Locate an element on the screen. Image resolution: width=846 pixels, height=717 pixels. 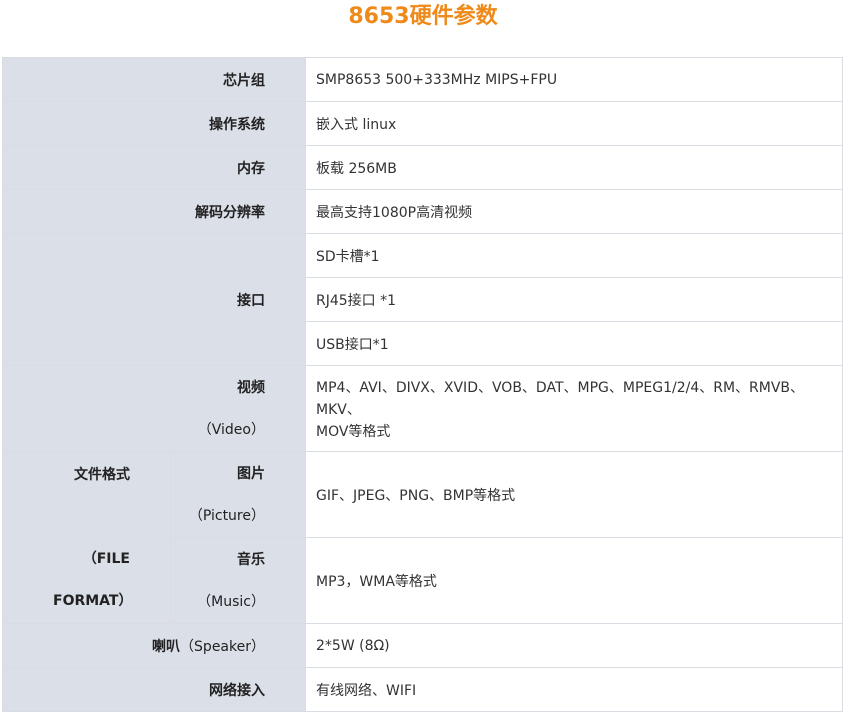
row-label-file-format: 文件格式 （FILE FORMAT） is located at coordinates (86, 537).